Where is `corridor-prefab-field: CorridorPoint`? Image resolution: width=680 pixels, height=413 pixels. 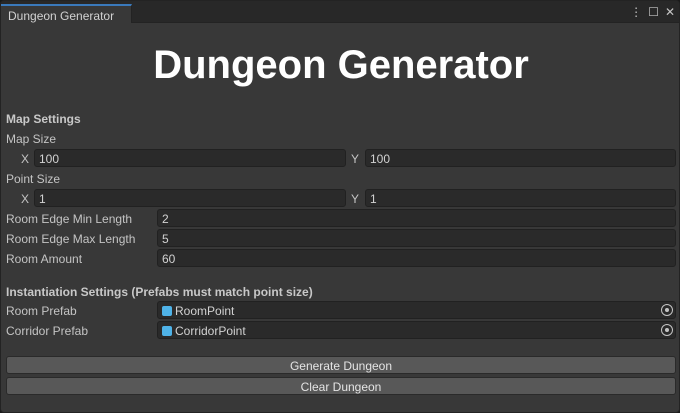 corridor-prefab-field: CorridorPoint is located at coordinates (416, 330).